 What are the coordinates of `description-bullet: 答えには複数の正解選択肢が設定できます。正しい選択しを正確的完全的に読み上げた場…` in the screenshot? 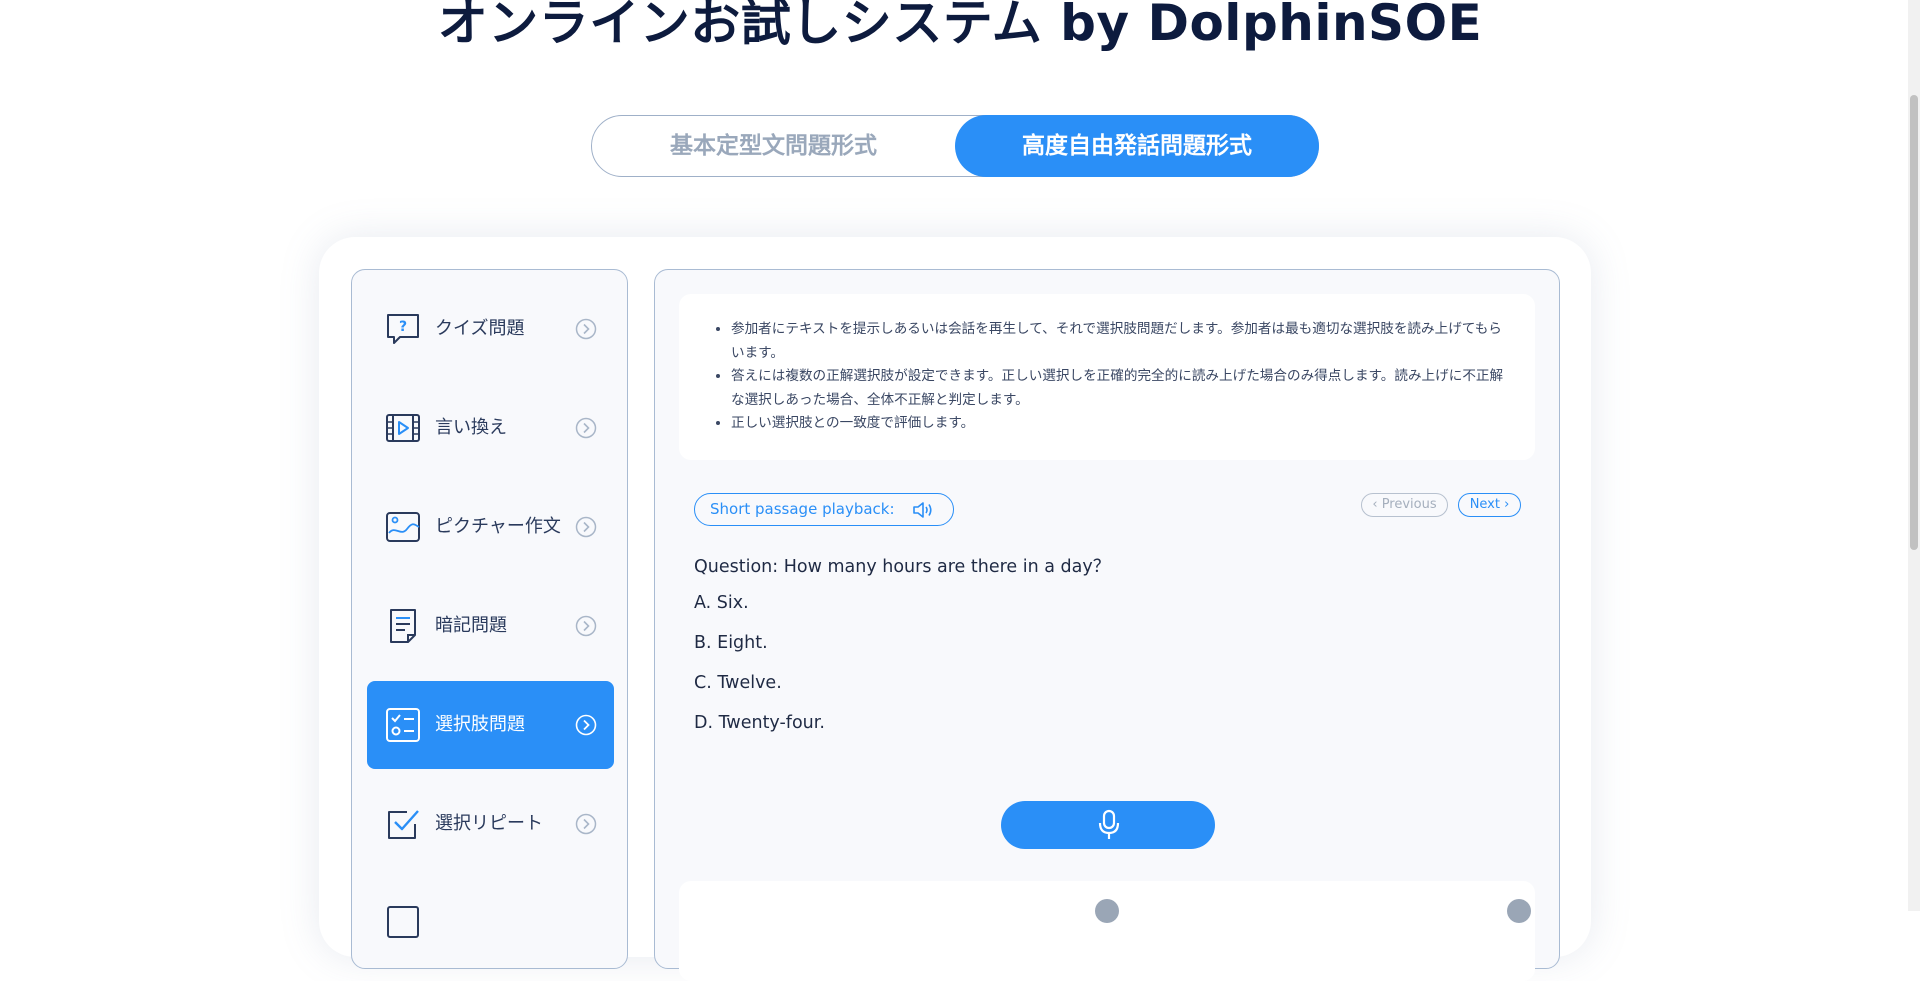 It's located at (1120, 388).